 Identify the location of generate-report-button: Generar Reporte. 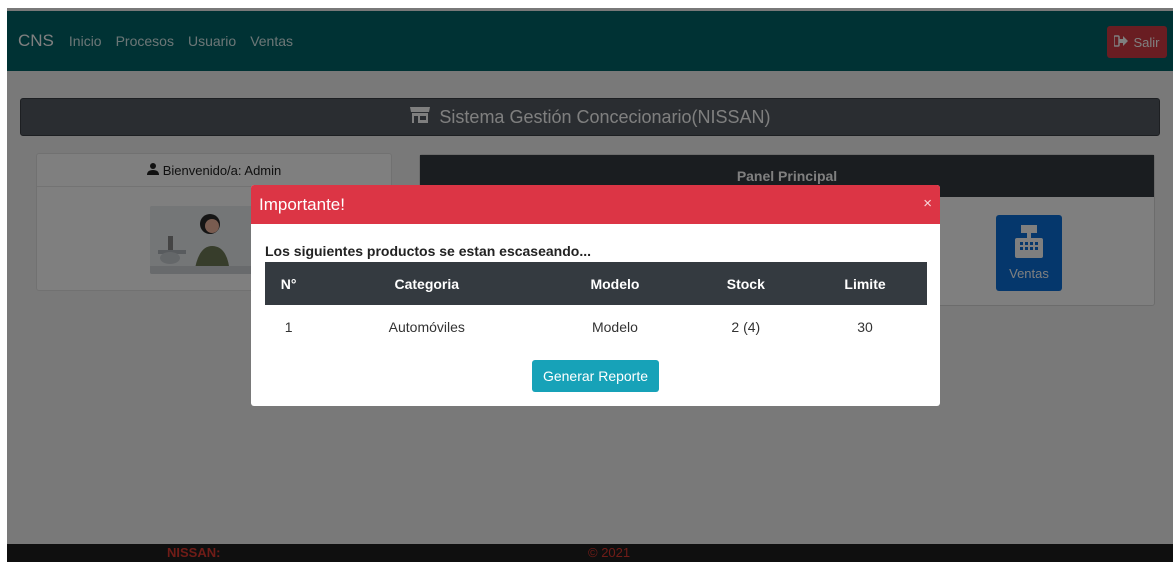
(595, 376).